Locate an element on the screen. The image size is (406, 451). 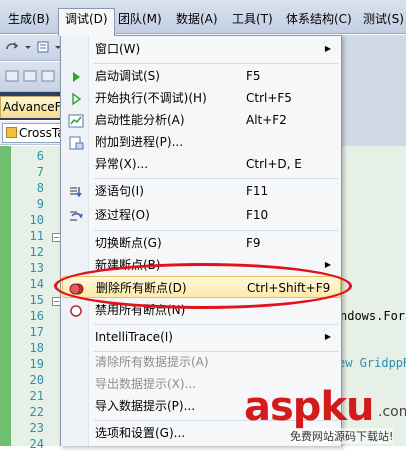
menu-item-start-without-debugging: 开始执行(不调试)(H) Ctrl+F5 is located at coordinates (201, 98).